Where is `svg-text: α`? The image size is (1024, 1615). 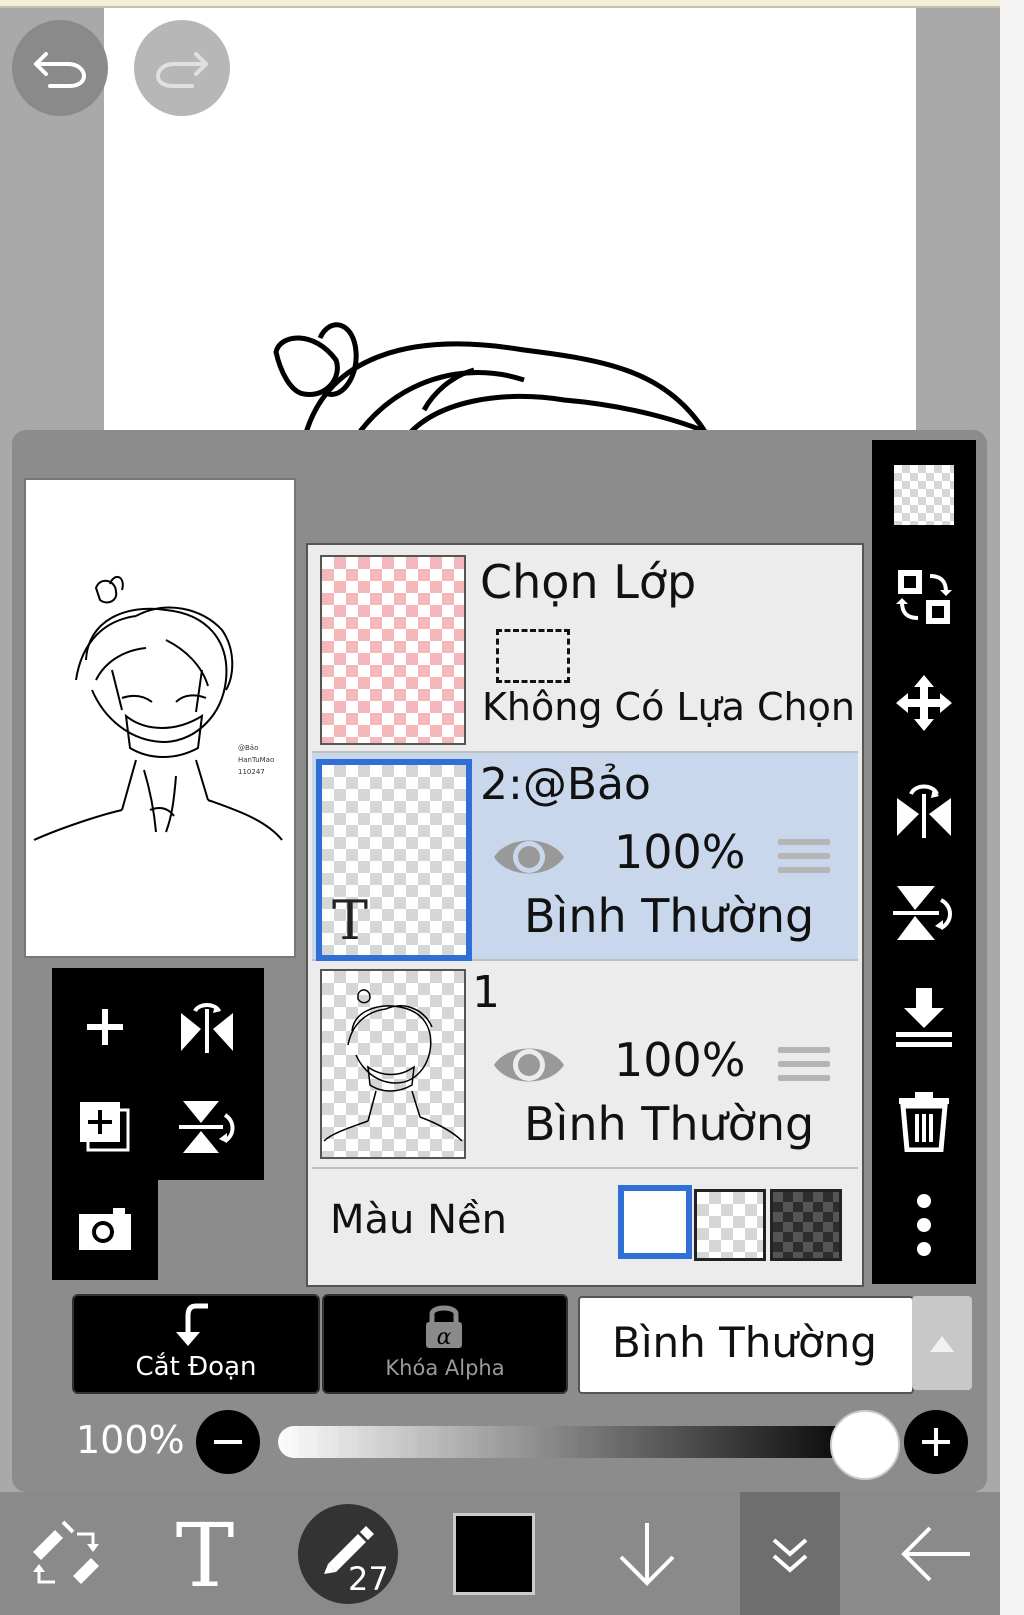
svg-text: α is located at coordinates (444, 1337).